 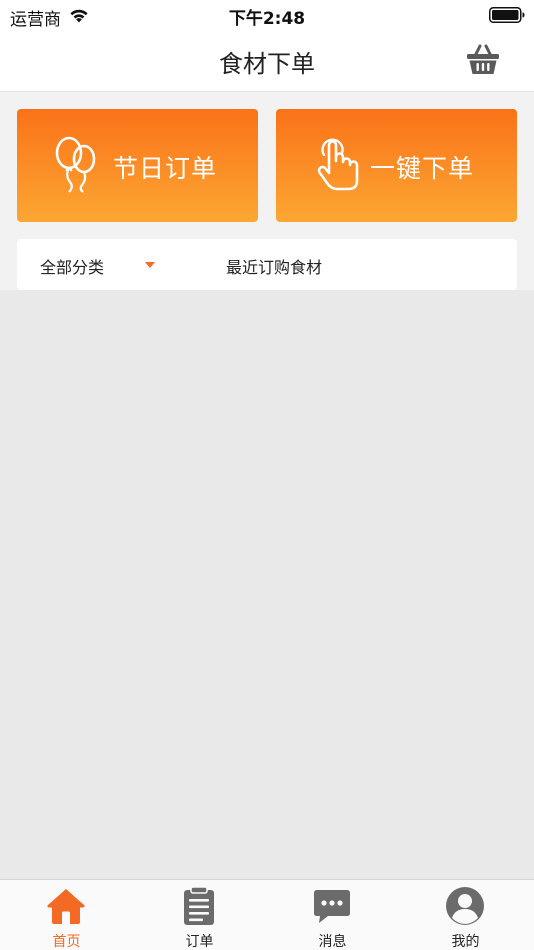 I want to click on tab-orders: 订单, so click(x=199, y=915).